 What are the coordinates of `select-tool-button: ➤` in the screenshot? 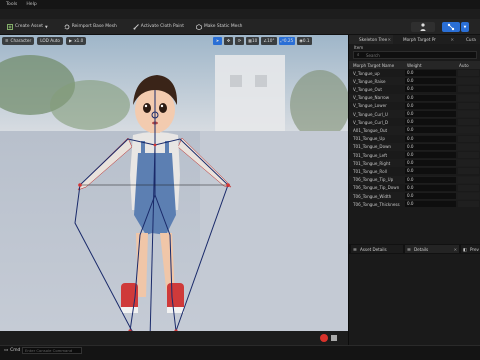 It's located at (217, 40).